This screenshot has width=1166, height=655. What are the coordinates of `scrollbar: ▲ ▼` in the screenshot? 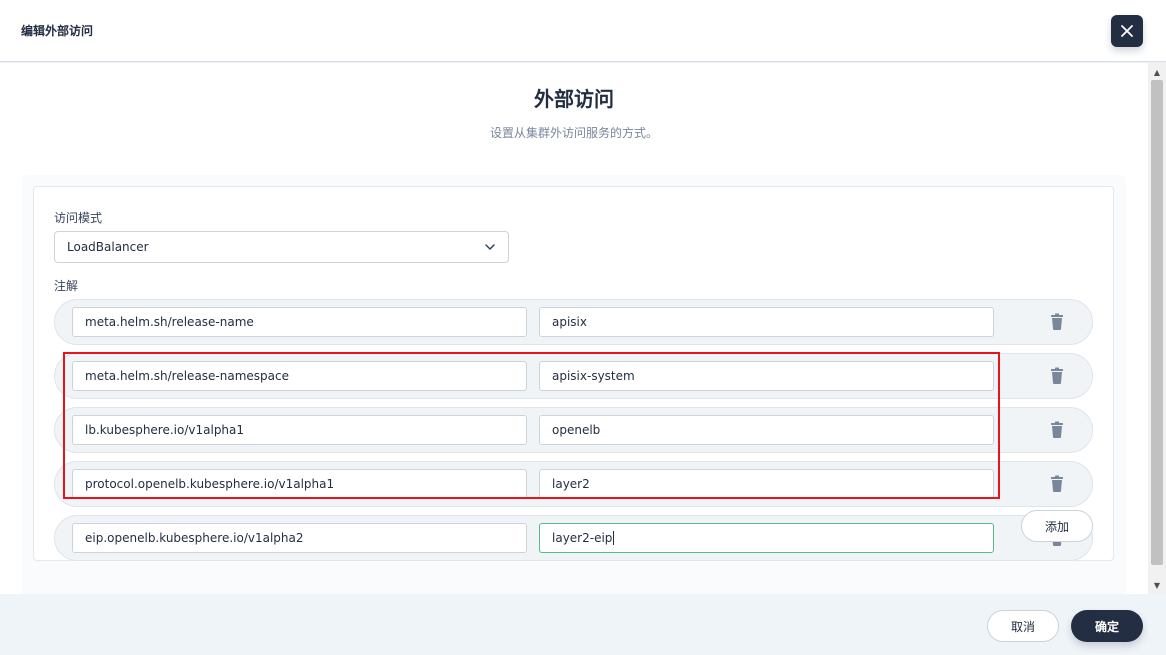 It's located at (1157, 328).